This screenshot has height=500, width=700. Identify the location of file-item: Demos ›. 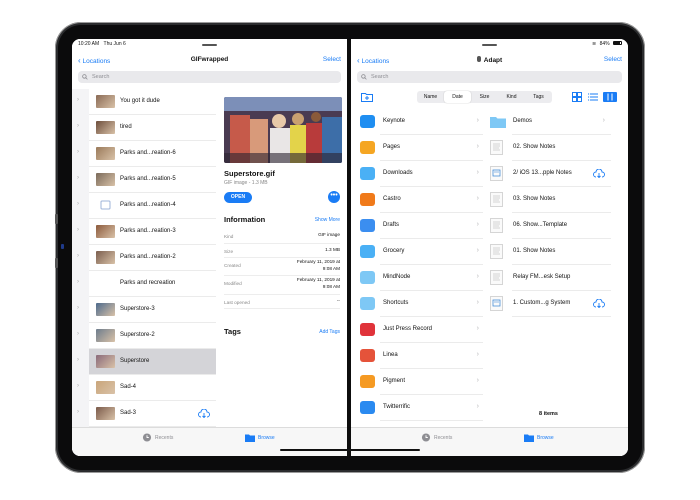
(548, 122).